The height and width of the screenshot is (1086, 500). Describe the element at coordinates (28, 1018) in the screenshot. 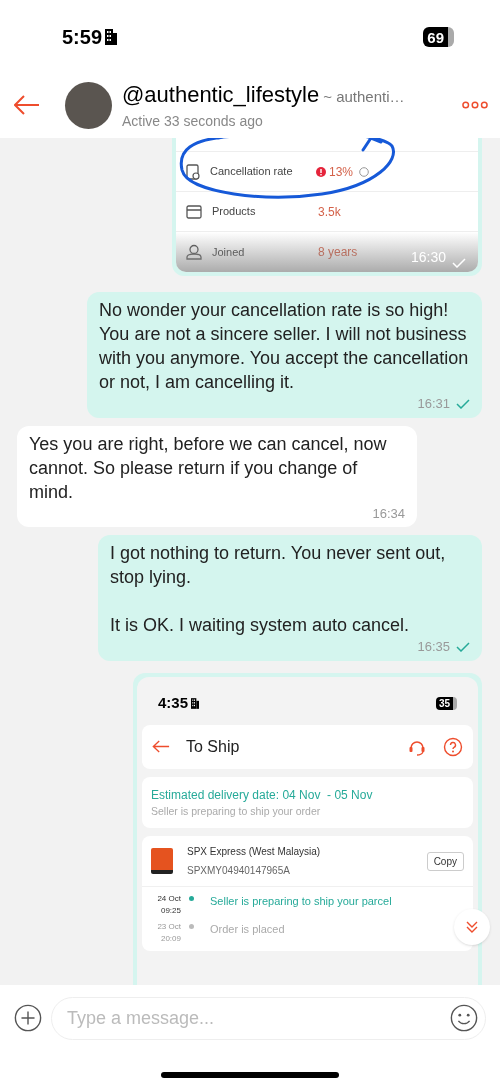

I see `add-icon` at that location.